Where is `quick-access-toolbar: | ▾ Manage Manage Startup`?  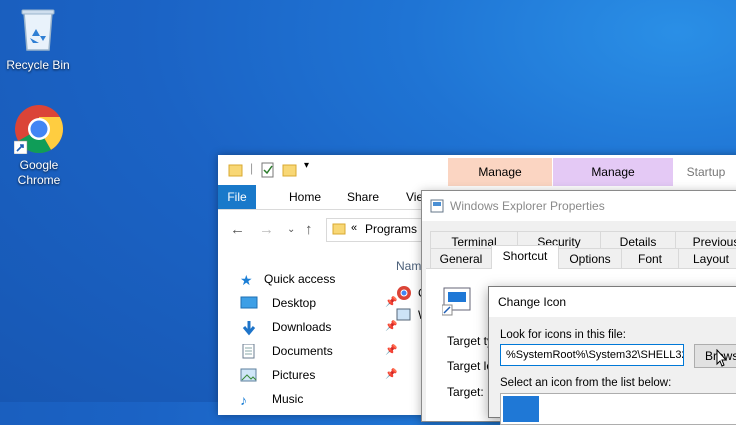 quick-access-toolbar: | ▾ Manage Manage Startup is located at coordinates (477, 170).